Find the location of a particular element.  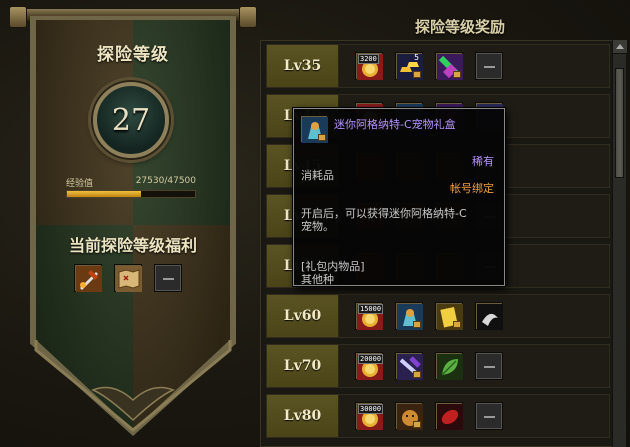

reward-level: Lv60 is located at coordinates (303, 316).